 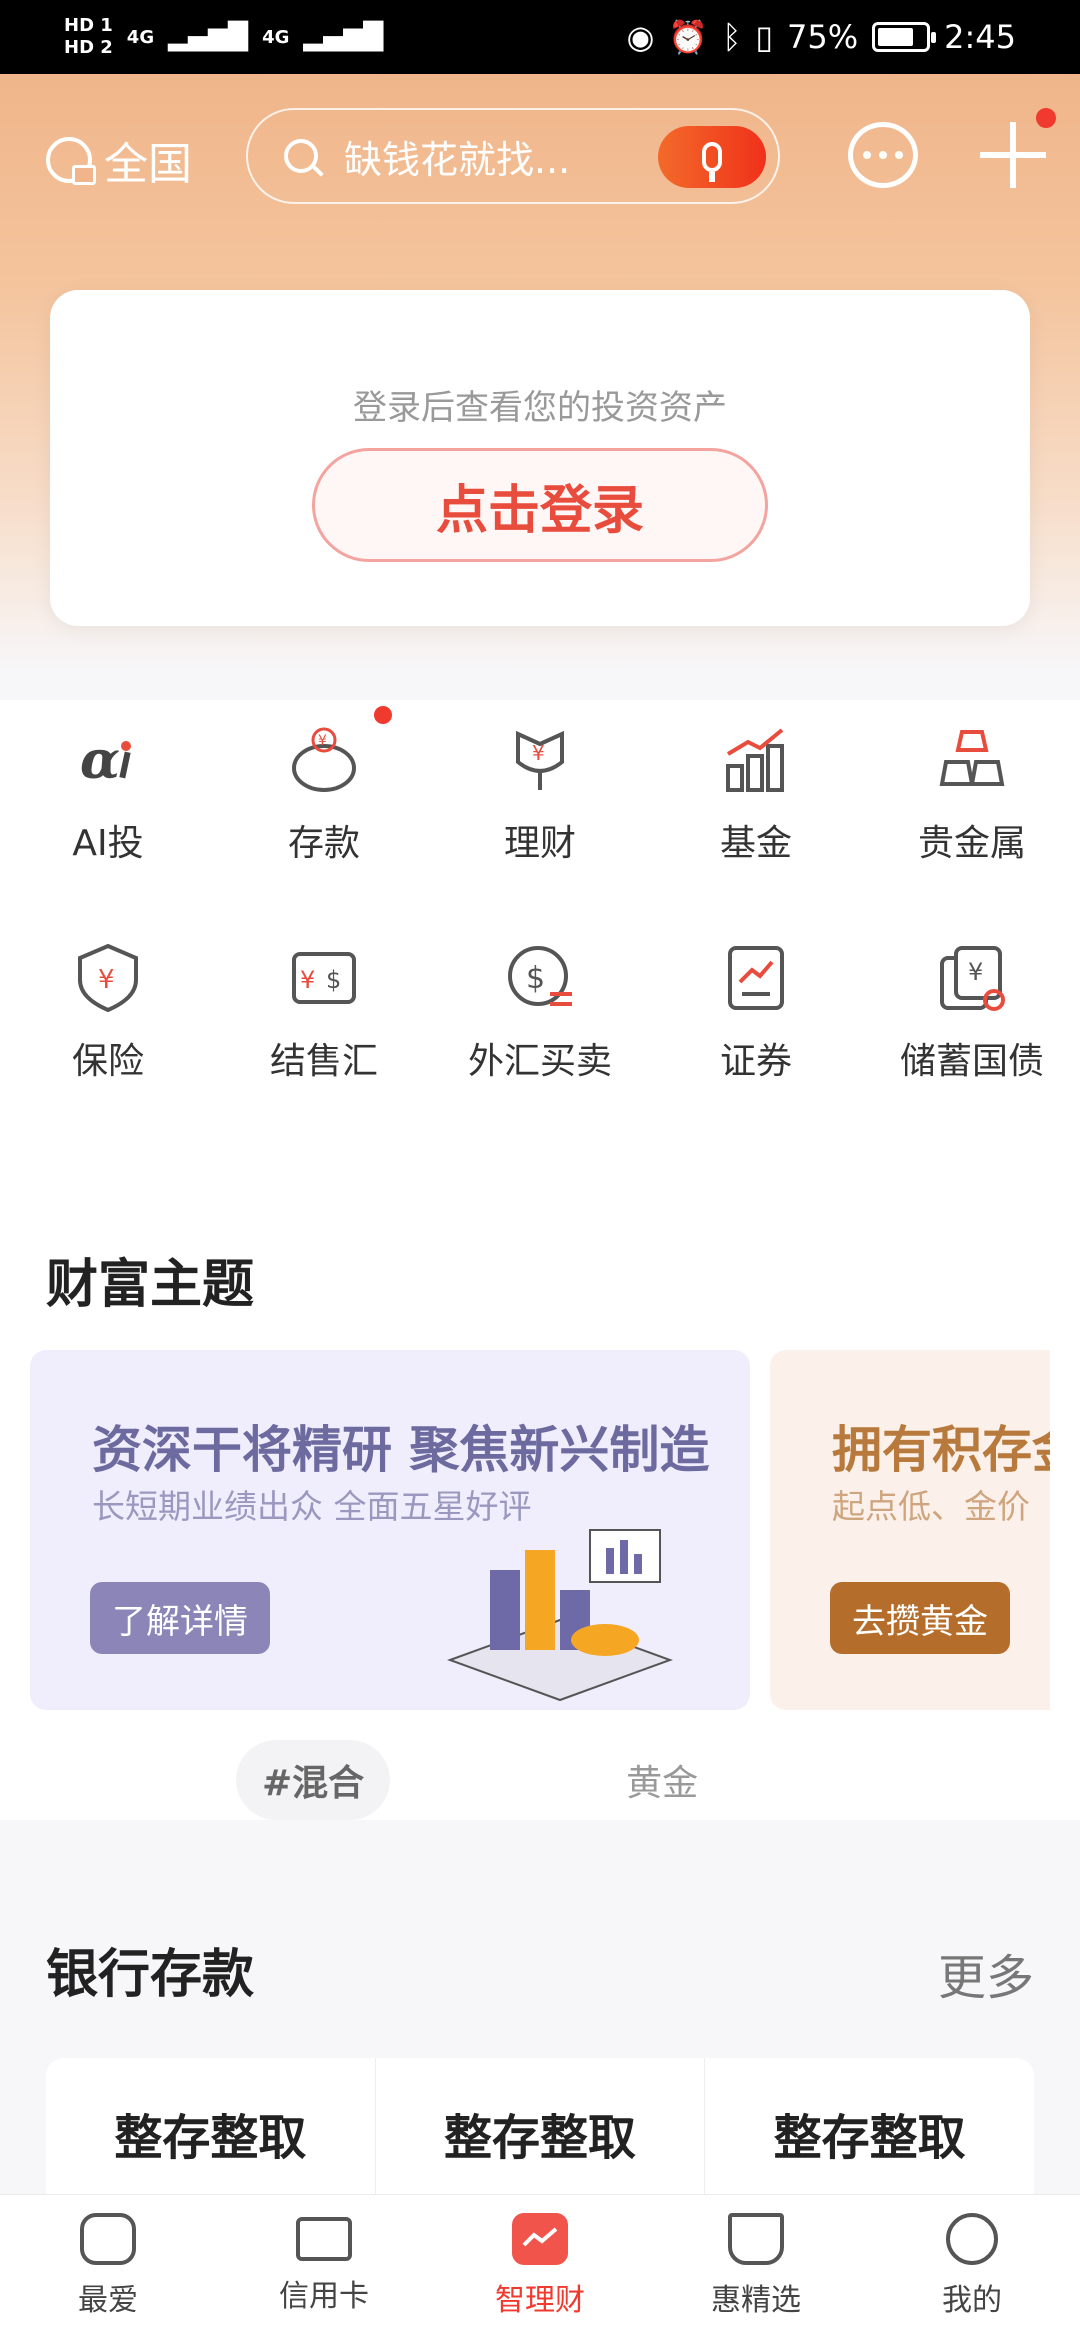 What do you see at coordinates (920, 1618) in the screenshot?
I see `save-gold-button: 去攒黄金` at bounding box center [920, 1618].